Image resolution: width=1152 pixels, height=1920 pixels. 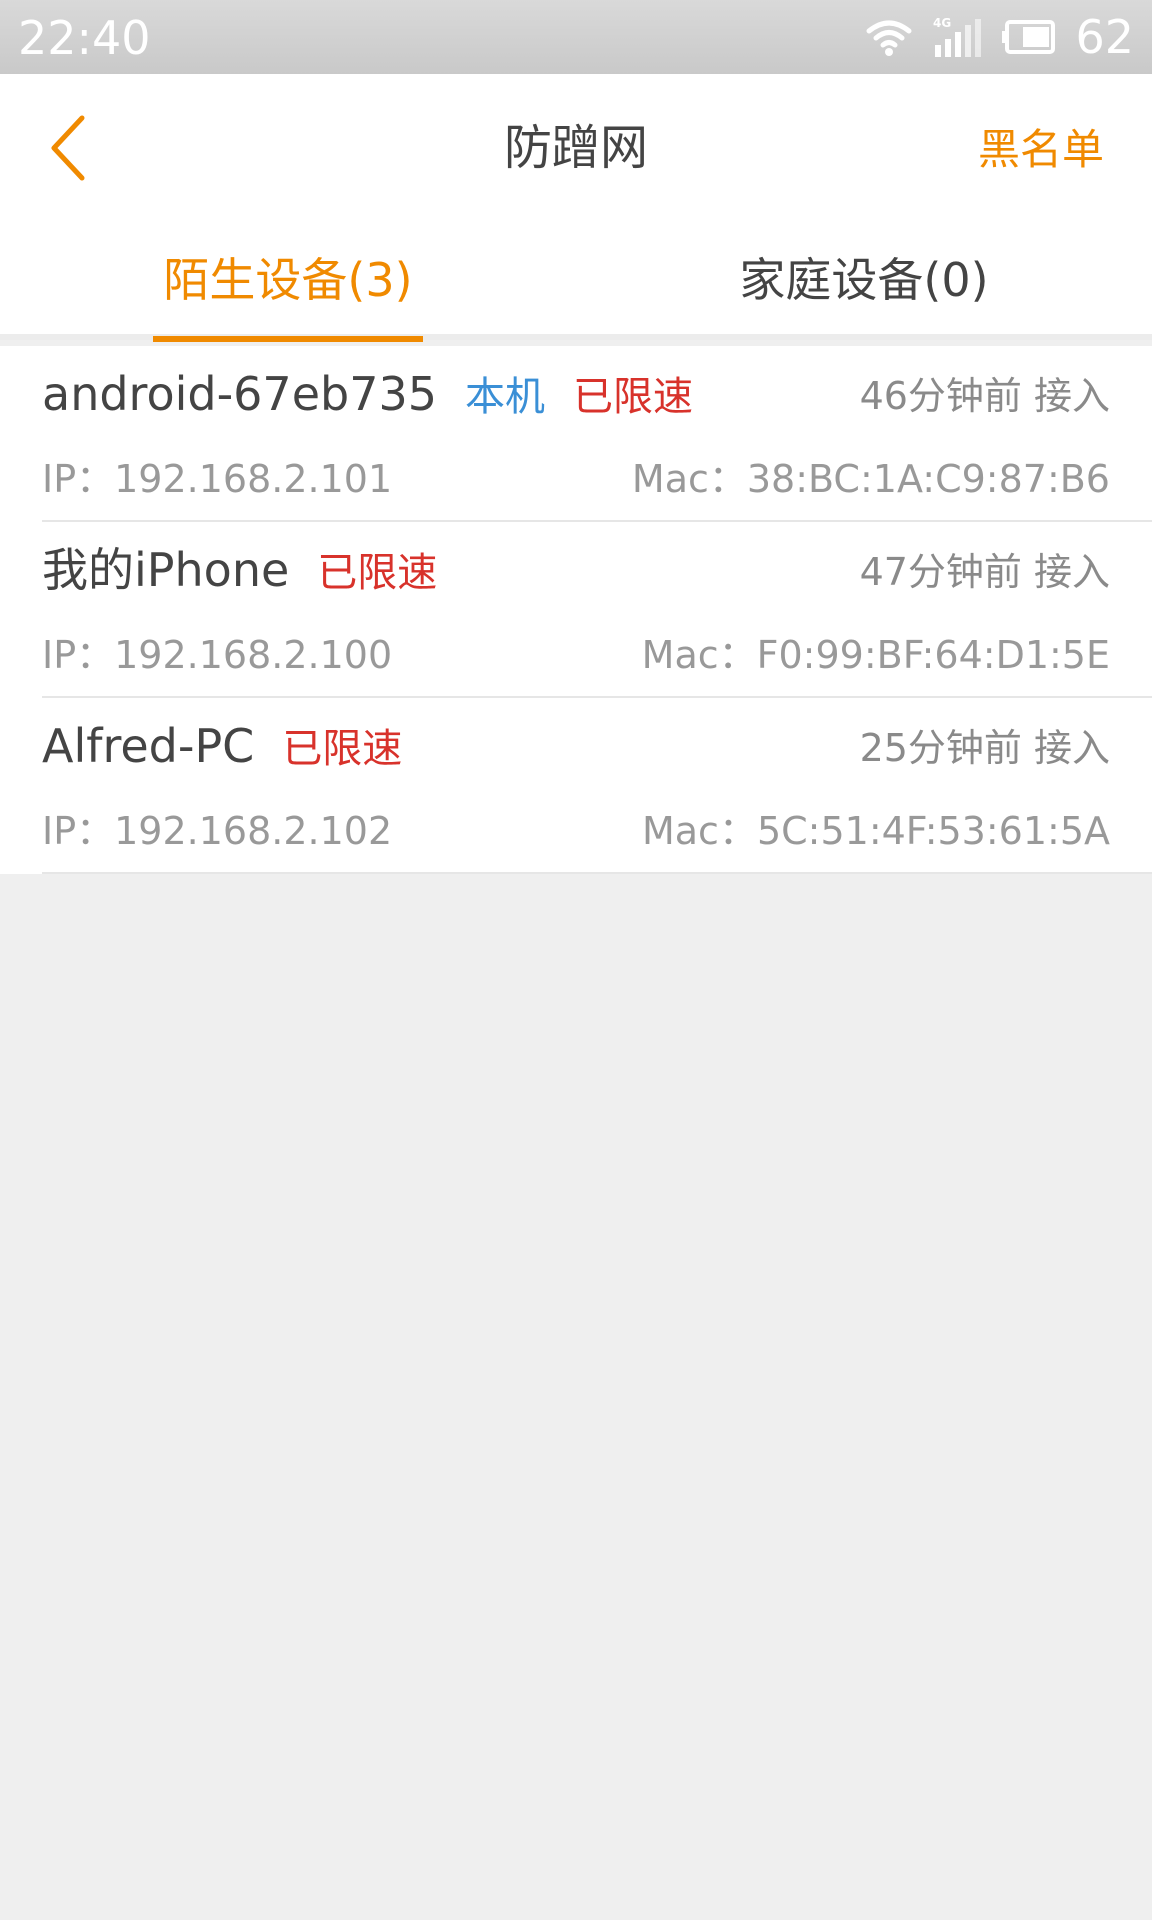 I want to click on battery-icon, so click(x=1029, y=37).